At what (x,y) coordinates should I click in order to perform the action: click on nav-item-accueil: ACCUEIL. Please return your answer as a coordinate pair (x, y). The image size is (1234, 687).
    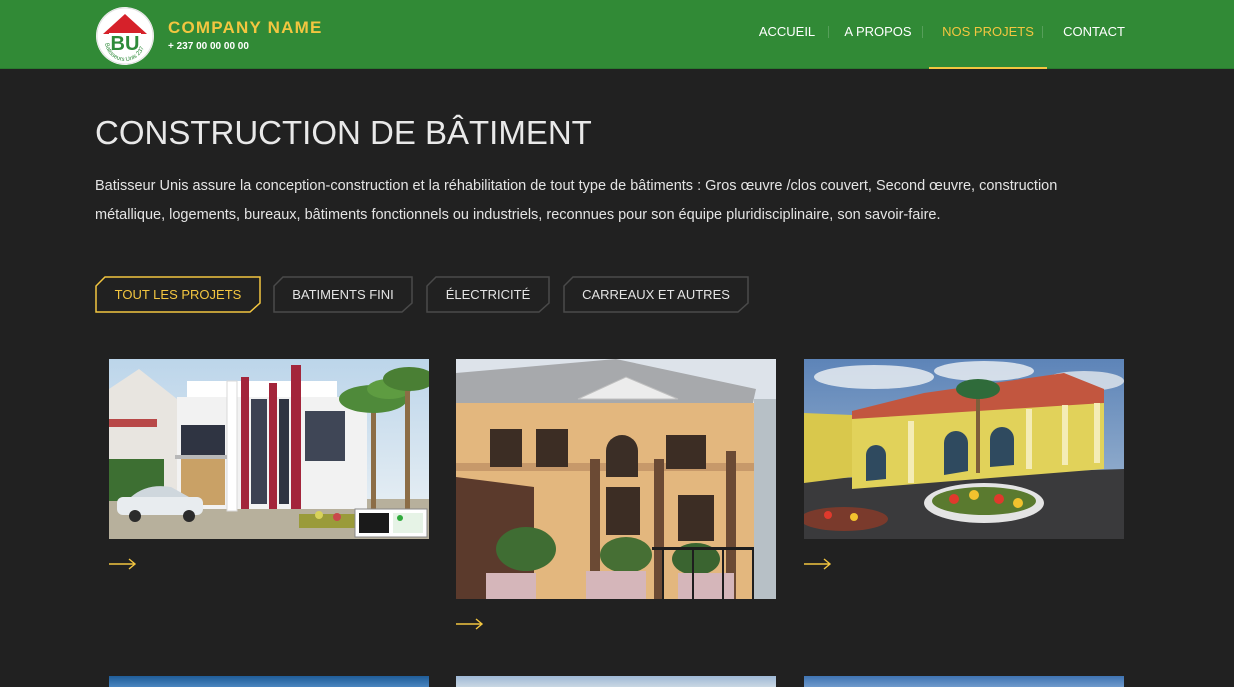
    Looking at the image, I should click on (787, 34).